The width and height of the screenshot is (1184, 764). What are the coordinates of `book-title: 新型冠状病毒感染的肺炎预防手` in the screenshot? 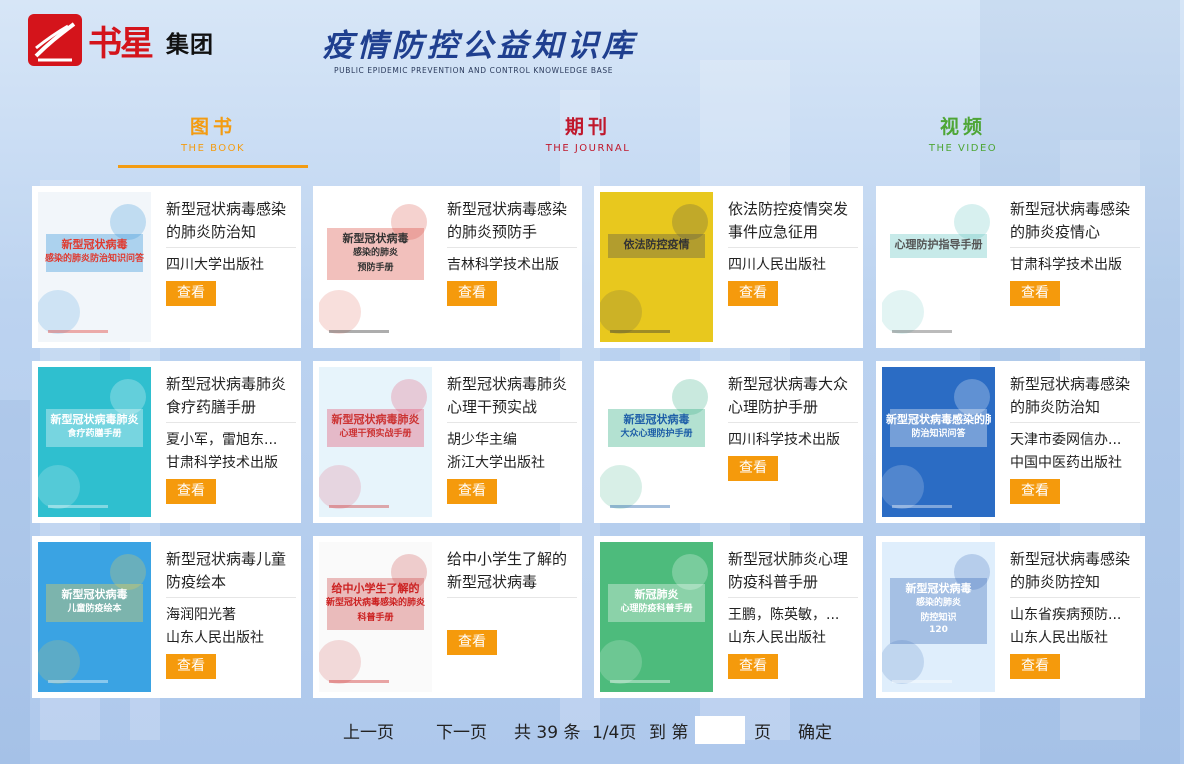 It's located at (512, 221).